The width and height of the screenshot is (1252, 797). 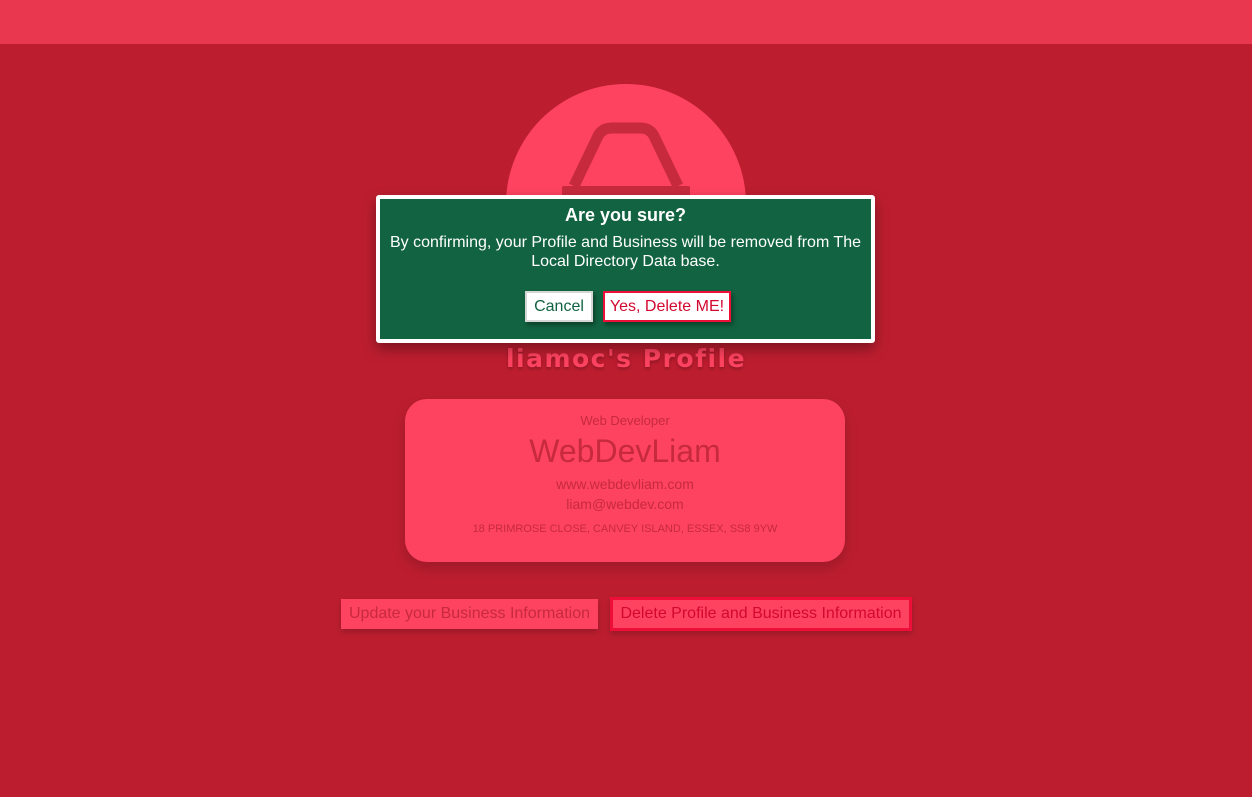 I want to click on delete-profile-button: Delete Profile and Business Information, so click(x=761, y=614).